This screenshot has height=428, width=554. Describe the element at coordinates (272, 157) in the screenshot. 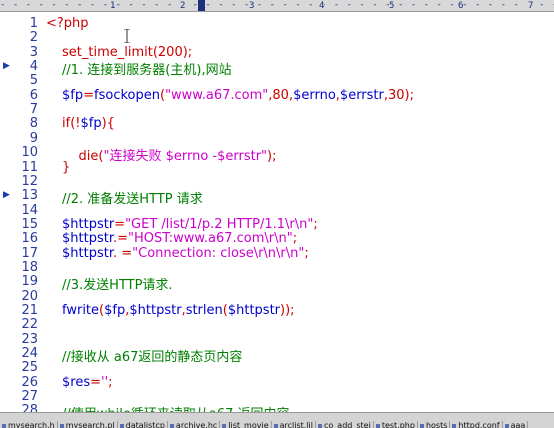

I see `code-token: );` at that location.